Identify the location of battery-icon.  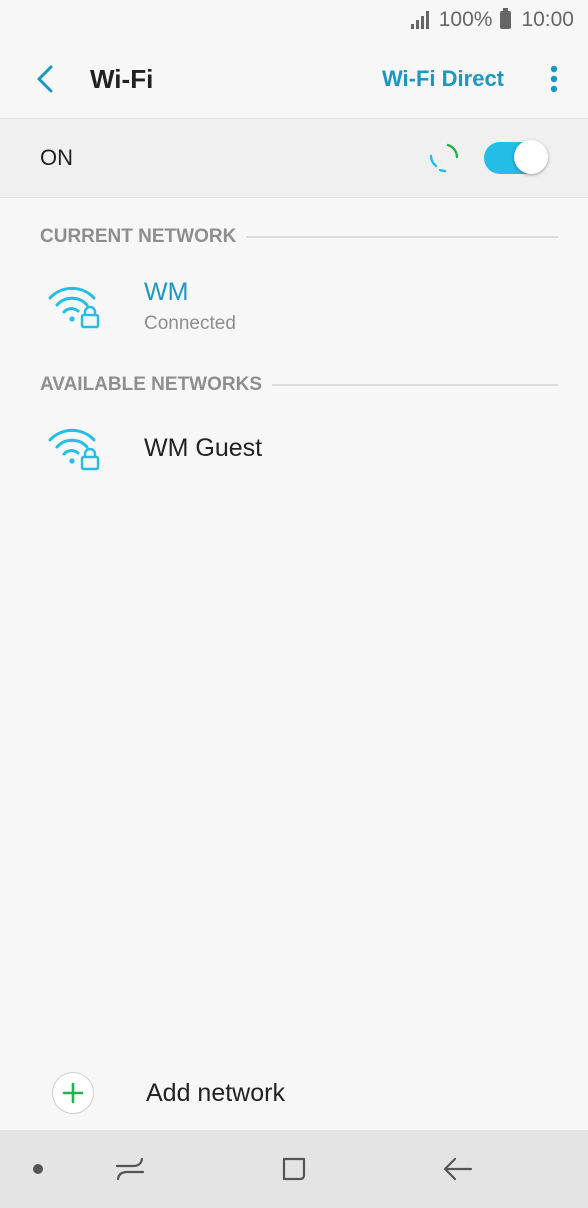
(506, 18).